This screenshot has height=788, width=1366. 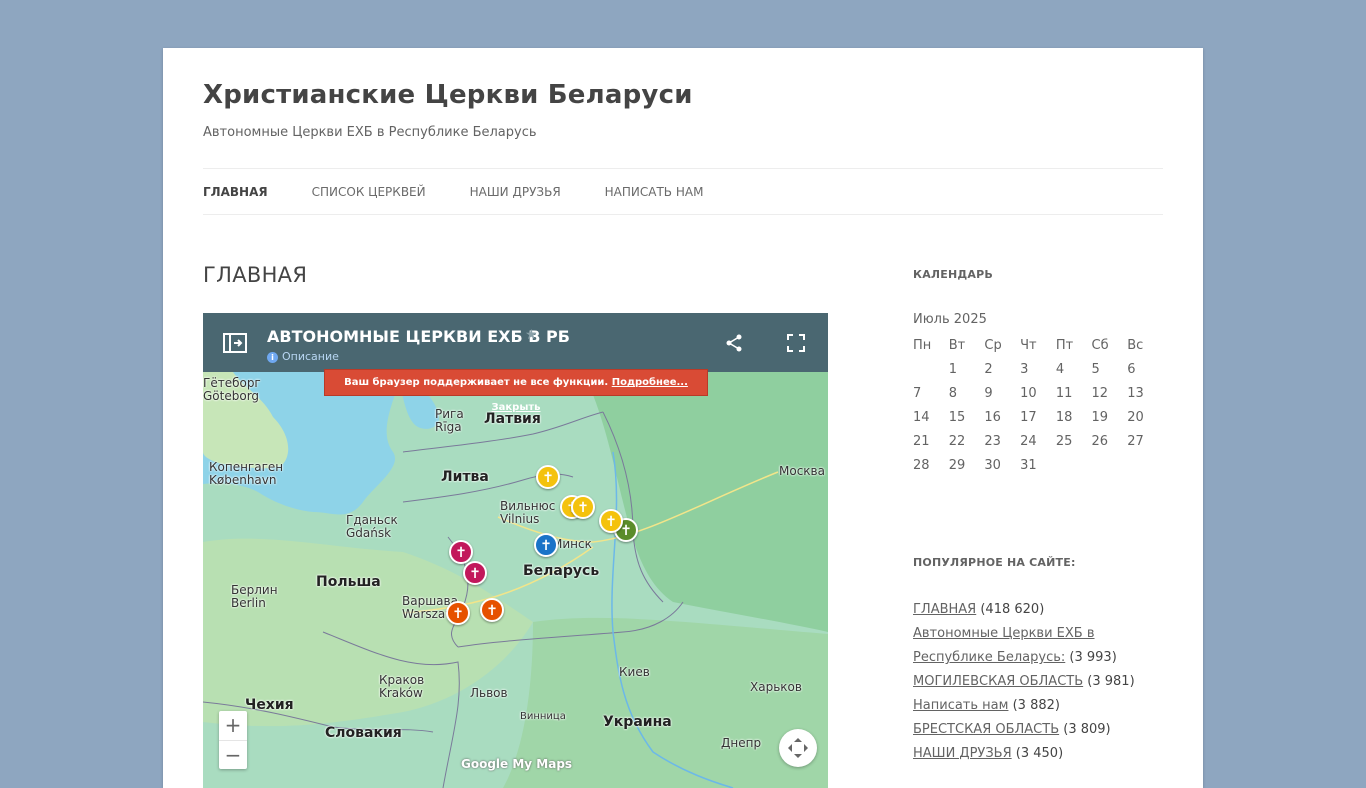 What do you see at coordinates (448, 95) in the screenshot?
I see `site-title: Христианские Церкви Беларуси` at bounding box center [448, 95].